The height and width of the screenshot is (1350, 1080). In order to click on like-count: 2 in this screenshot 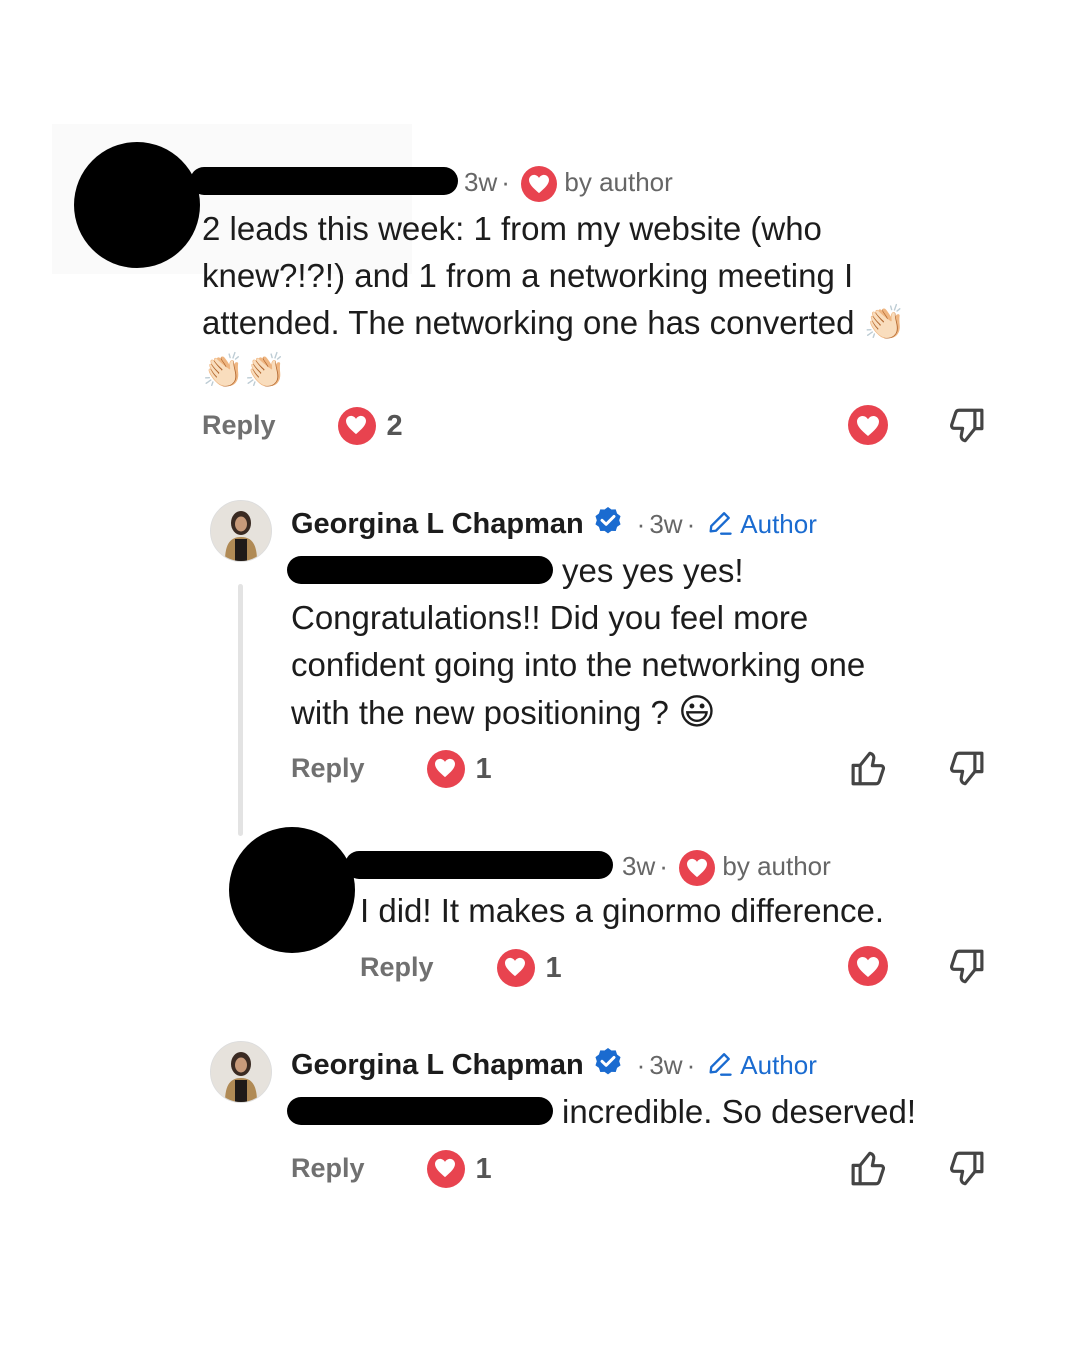, I will do `click(394, 425)`.